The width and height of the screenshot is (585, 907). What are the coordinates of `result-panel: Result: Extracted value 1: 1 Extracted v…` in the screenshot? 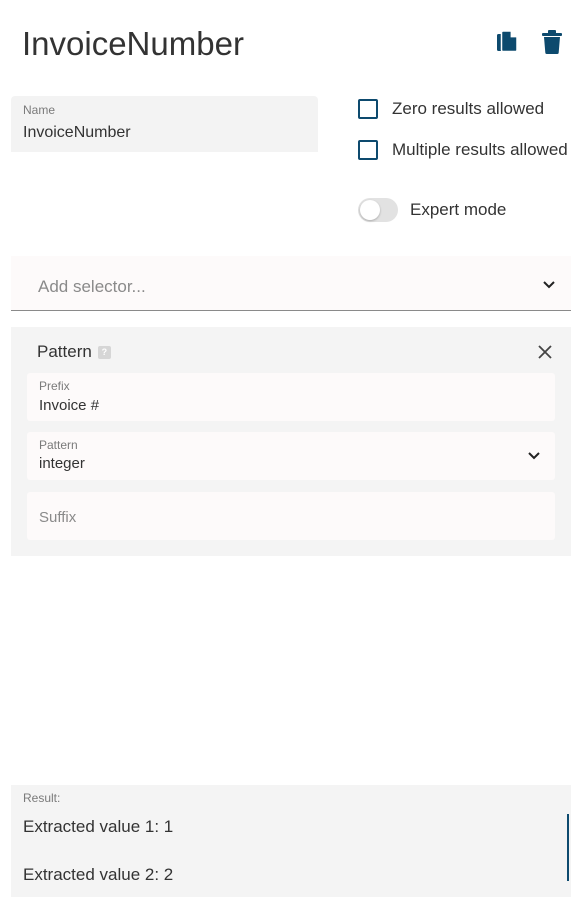 It's located at (291, 841).